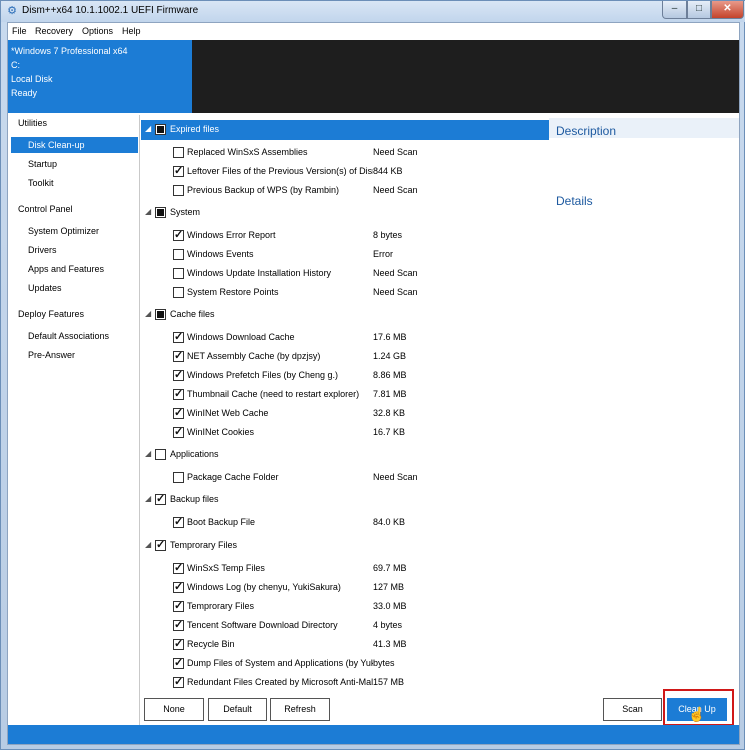 This screenshot has height=750, width=745. What do you see at coordinates (697, 714) in the screenshot?
I see `hand-cursor-icon: ☝` at bounding box center [697, 714].